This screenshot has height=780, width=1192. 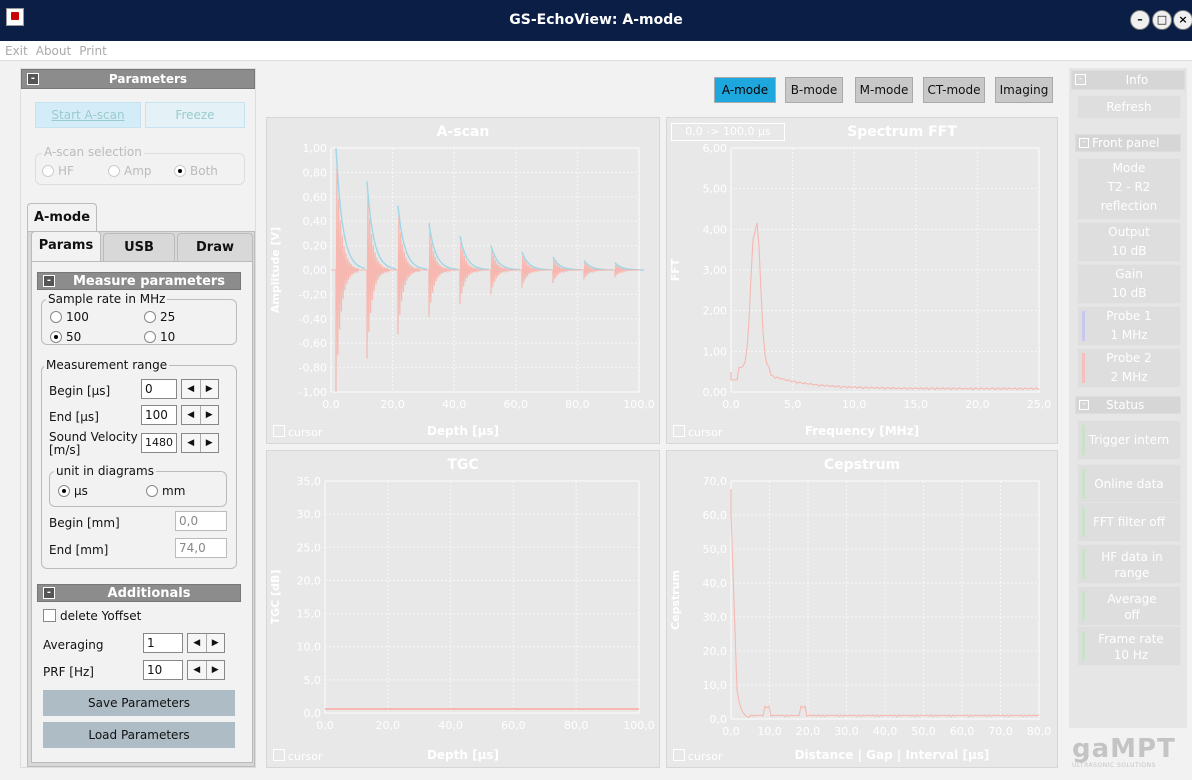 I want to click on x-tick-label: 70,0, so click(x=1000, y=731).